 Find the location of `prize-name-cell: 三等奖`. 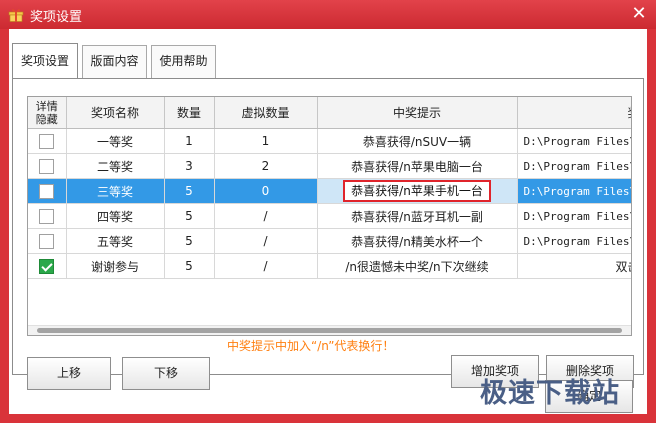

prize-name-cell: 三等奖 is located at coordinates (115, 191).